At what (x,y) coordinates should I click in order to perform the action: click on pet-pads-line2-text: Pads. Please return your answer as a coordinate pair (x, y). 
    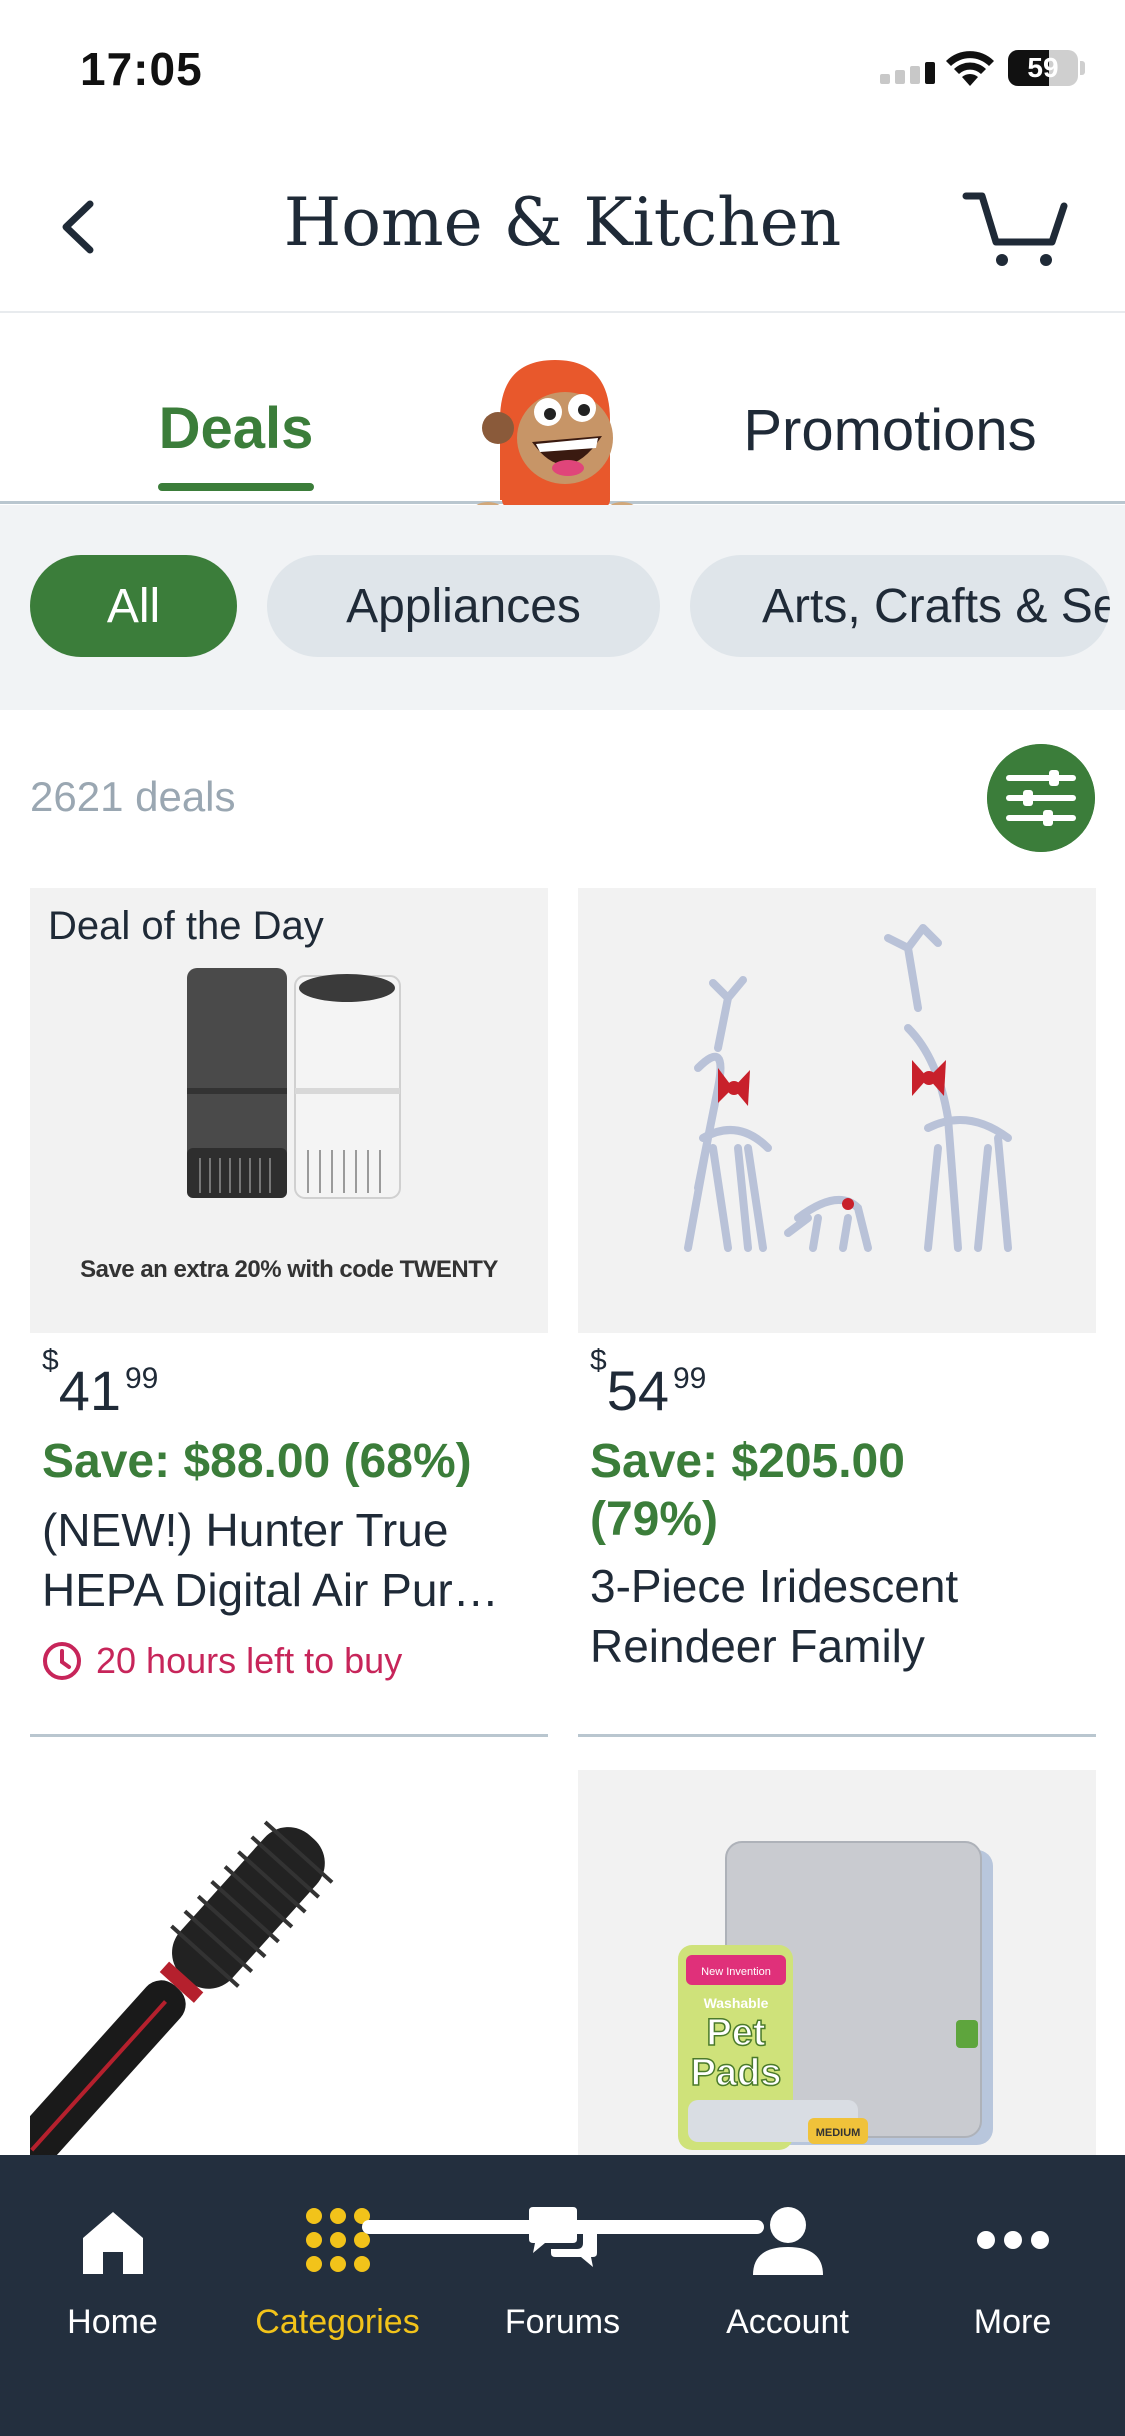
    Looking at the image, I should click on (736, 2073).